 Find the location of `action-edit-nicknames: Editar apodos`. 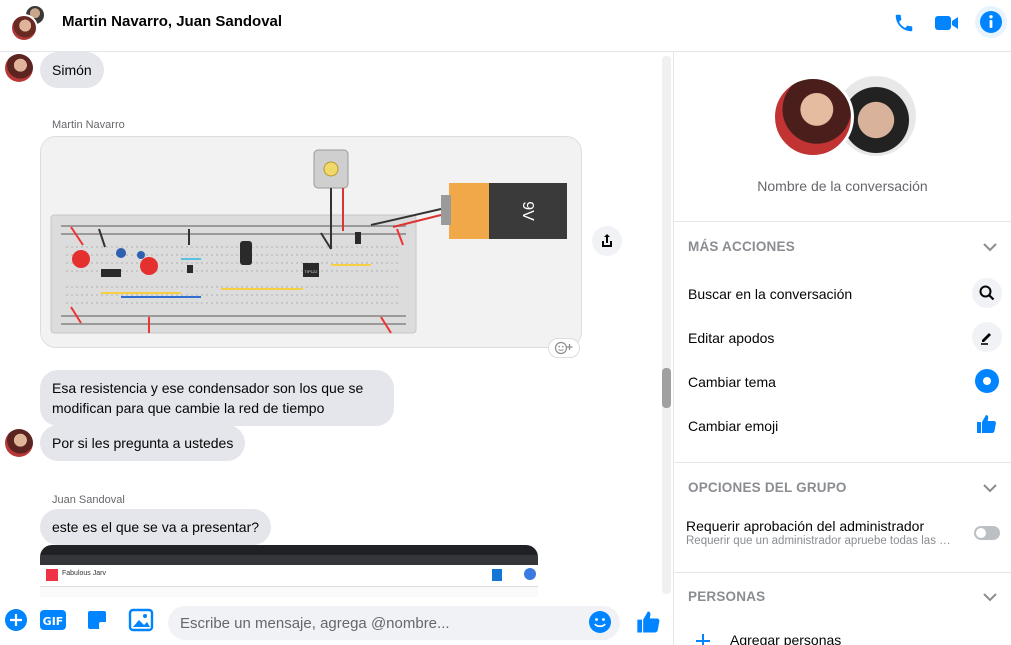

action-edit-nicknames: Editar apodos is located at coordinates (731, 338).